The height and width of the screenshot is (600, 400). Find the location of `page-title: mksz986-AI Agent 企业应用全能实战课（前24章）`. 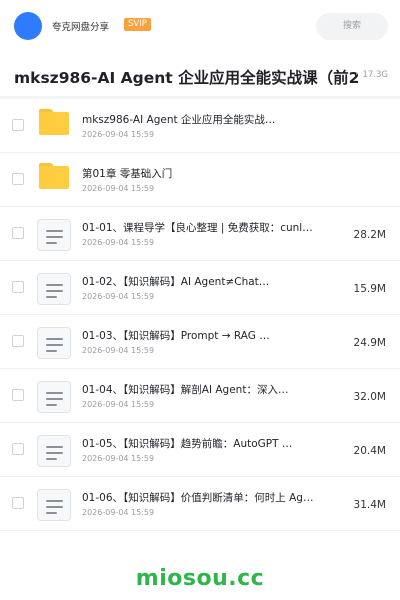

page-title: mksz986-AI Agent 企业应用全能实战课（前24章） is located at coordinates (187, 78).